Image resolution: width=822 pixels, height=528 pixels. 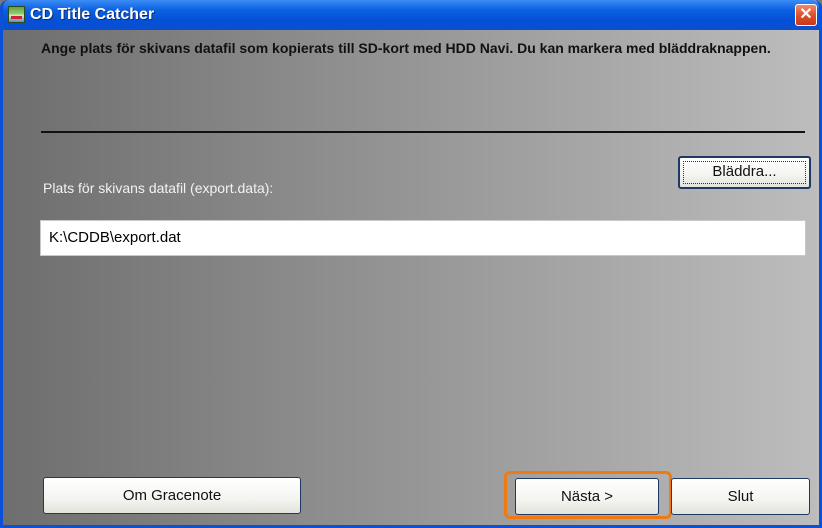 I want to click on quit-button-label: Slut, so click(x=740, y=496).